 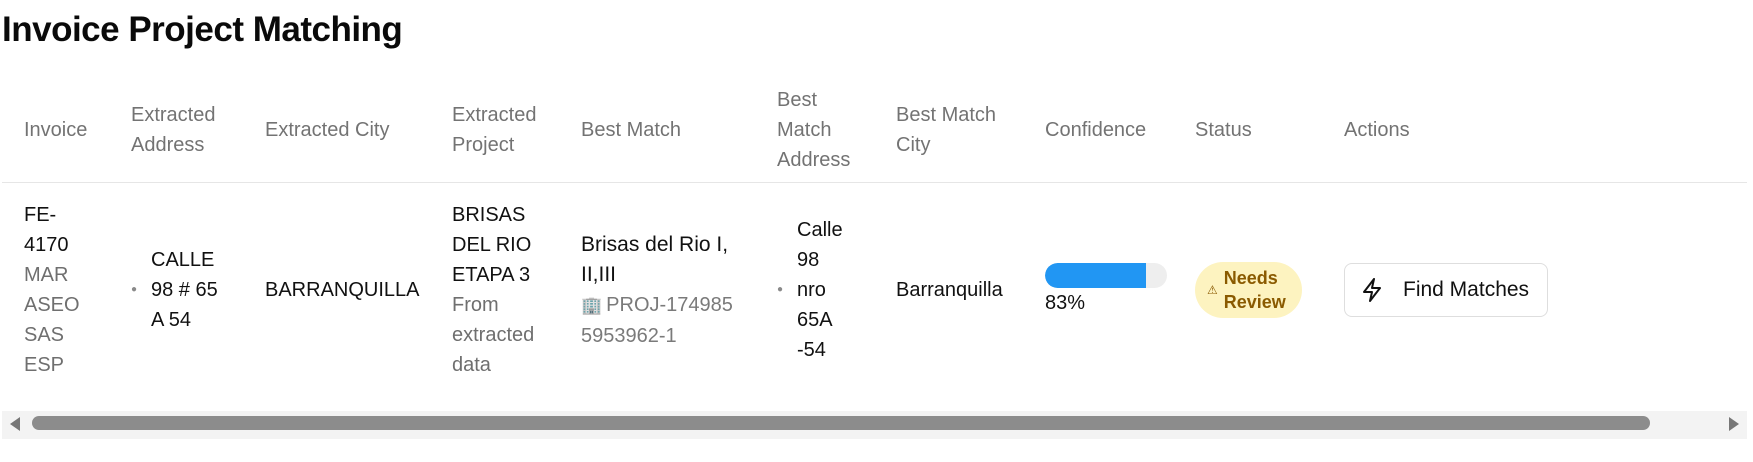 I want to click on header-best-match-address: Best Match Address, so click(x=814, y=130).